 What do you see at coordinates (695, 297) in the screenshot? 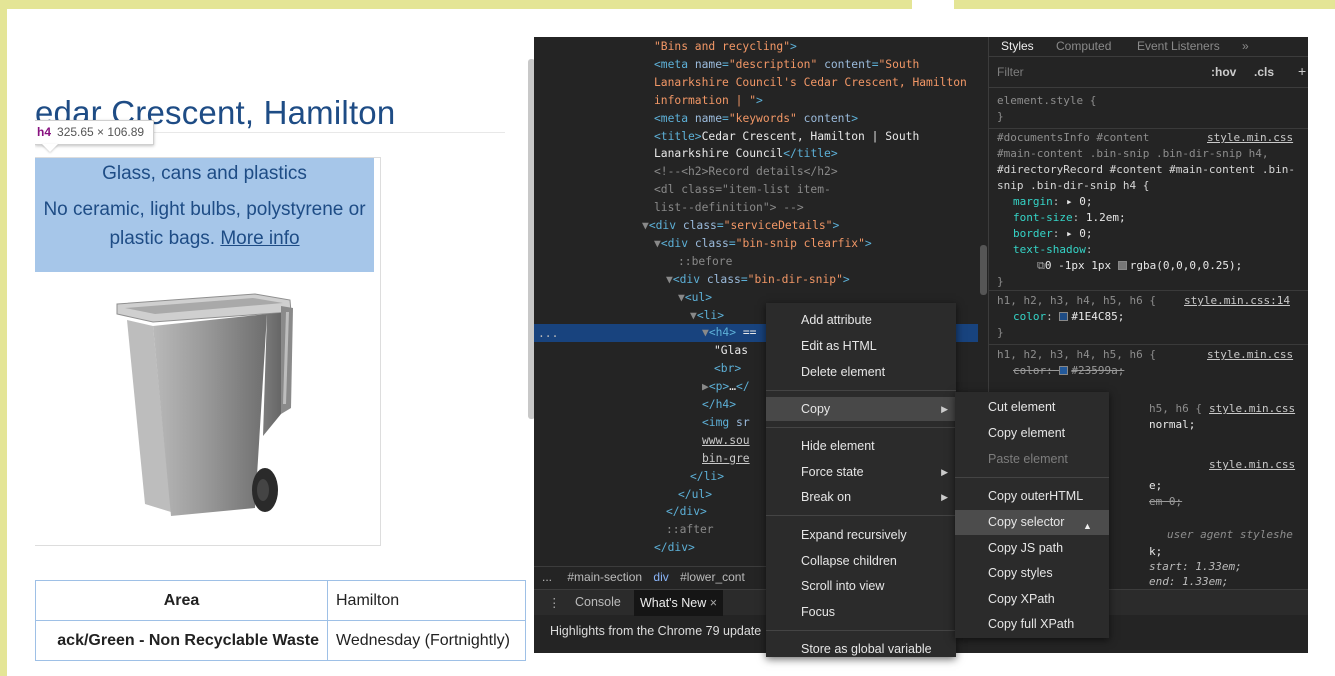
I see `dom-node-line: ▼<ul>` at bounding box center [695, 297].